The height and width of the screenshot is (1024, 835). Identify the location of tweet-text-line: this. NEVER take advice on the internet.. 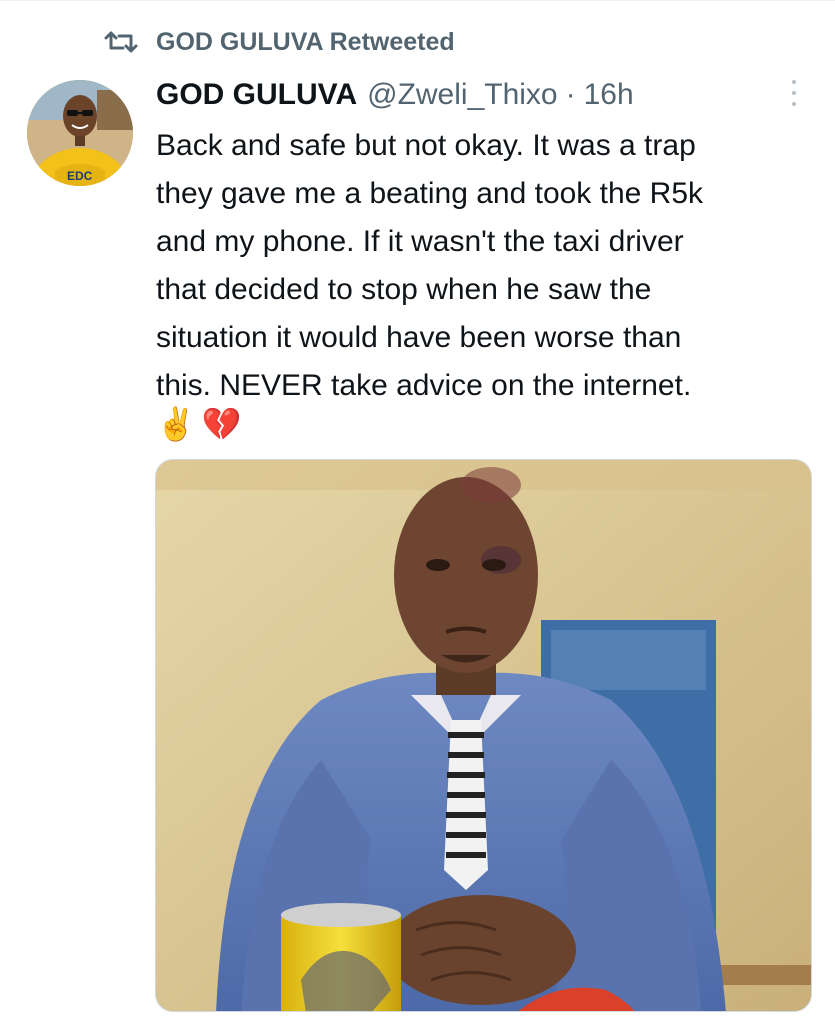
(424, 385).